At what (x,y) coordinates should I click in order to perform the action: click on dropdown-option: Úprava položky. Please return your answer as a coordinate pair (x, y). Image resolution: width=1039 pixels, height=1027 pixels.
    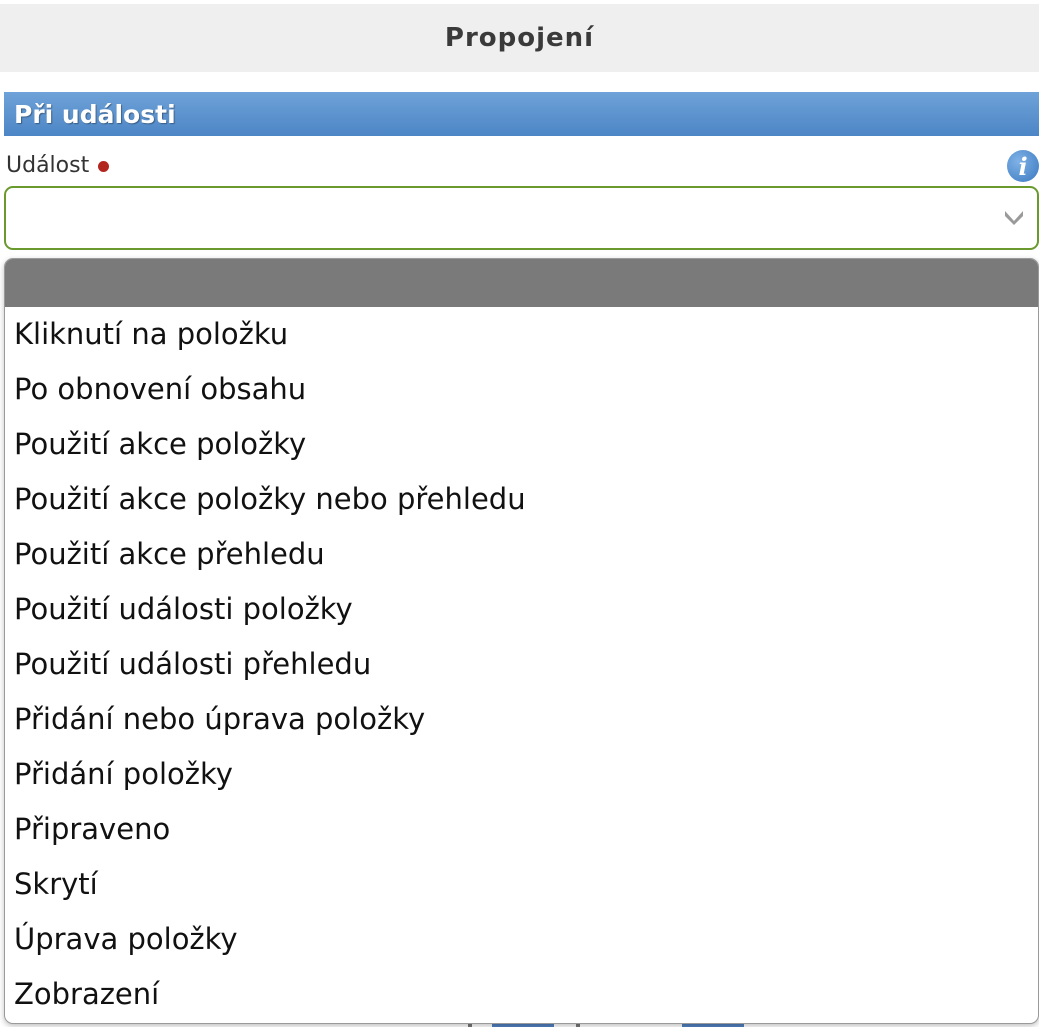
    Looking at the image, I should click on (521, 939).